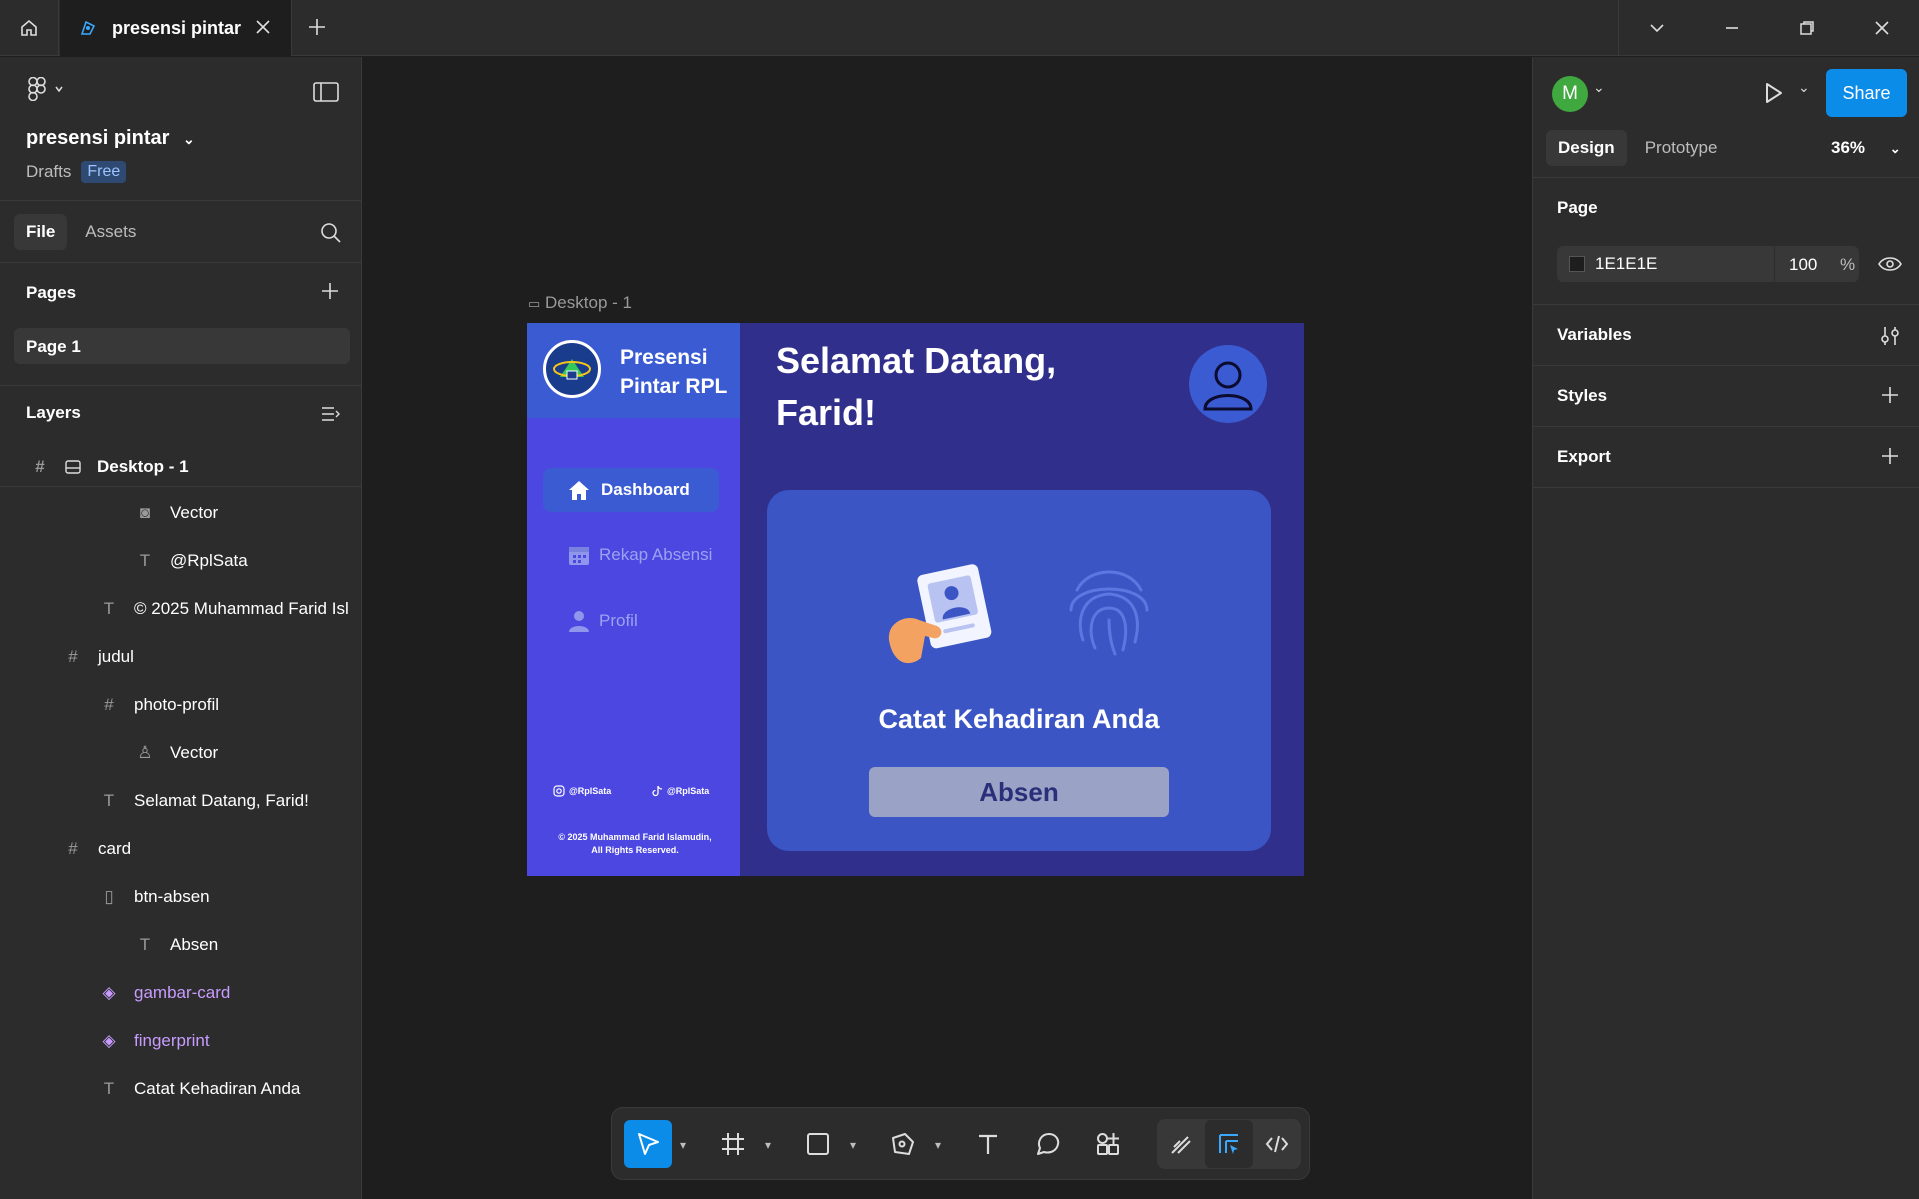 The height and width of the screenshot is (1199, 1919). I want to click on dev-mode-button, so click(1277, 1144).